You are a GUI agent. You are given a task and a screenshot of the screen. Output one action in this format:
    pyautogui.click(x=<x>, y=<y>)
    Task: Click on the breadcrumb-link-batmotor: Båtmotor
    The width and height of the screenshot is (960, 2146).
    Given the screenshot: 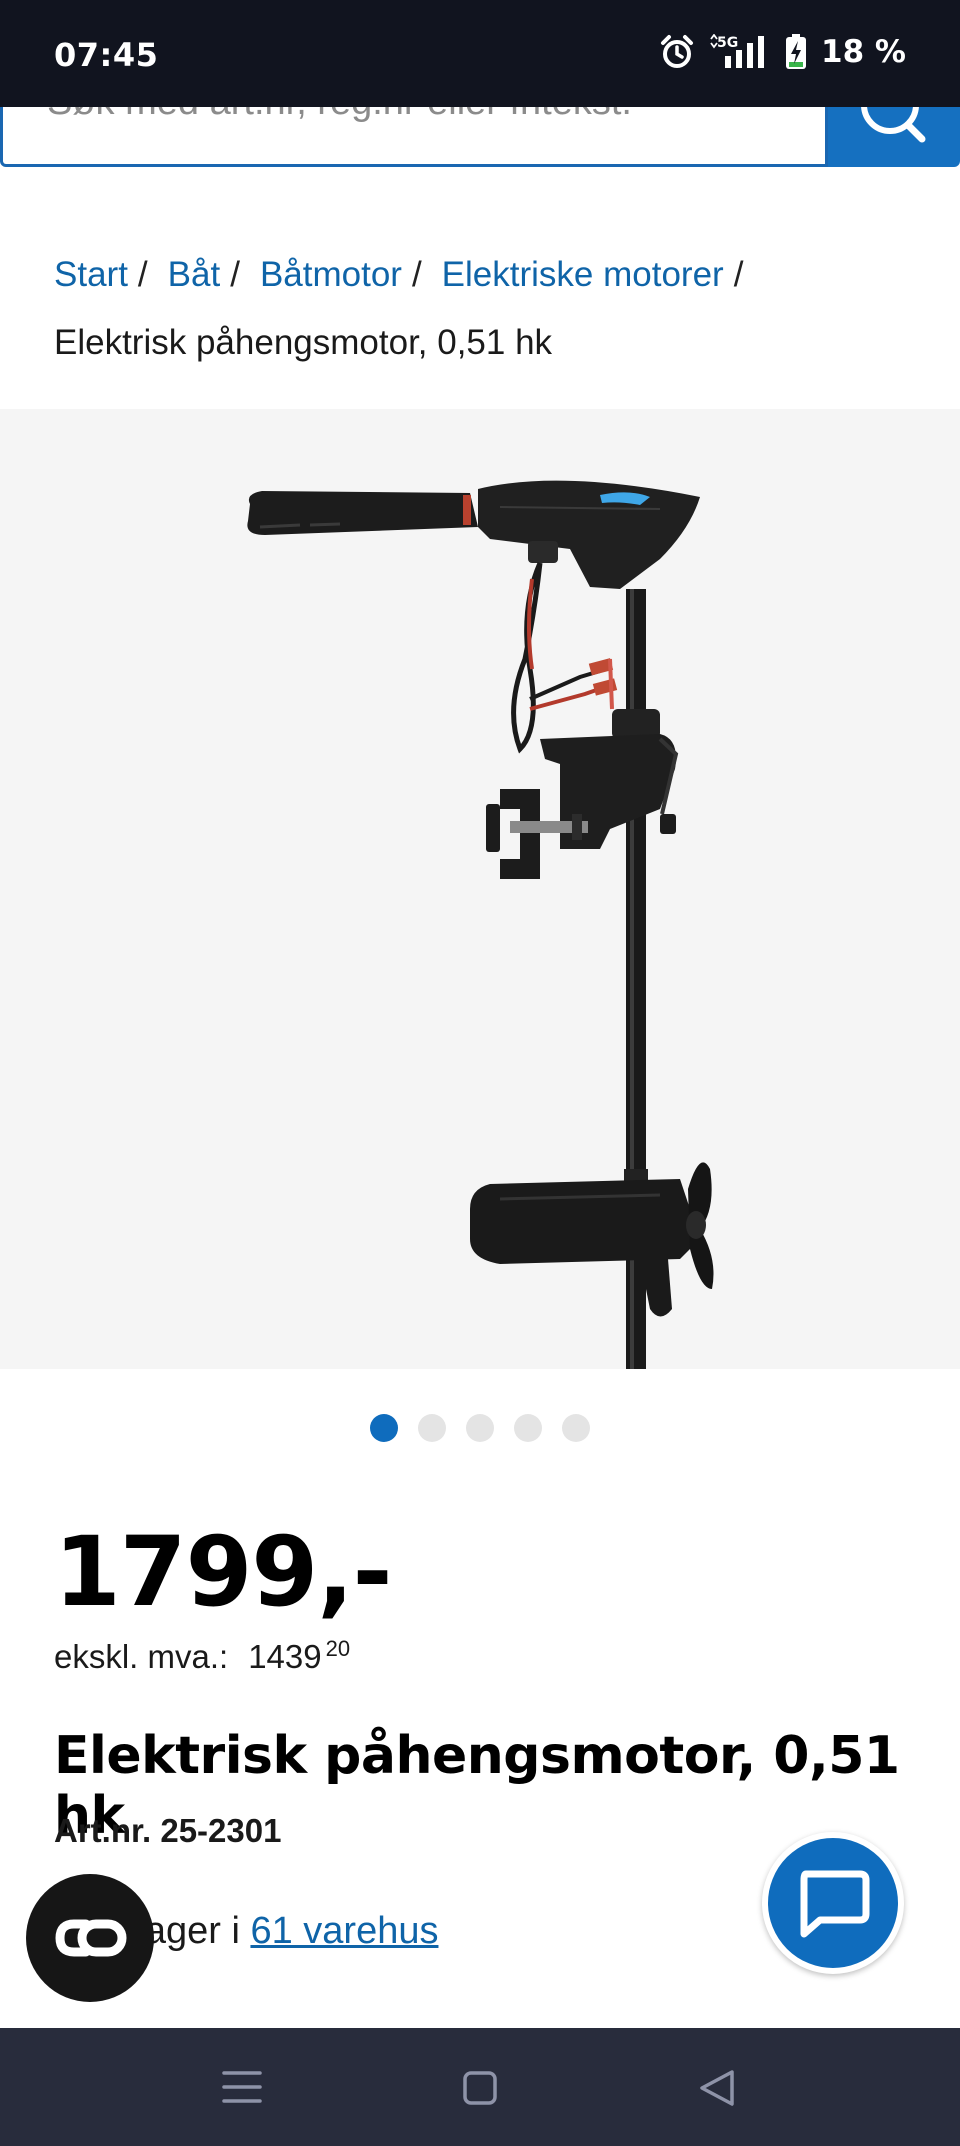 What is the action you would take?
    pyautogui.click(x=331, y=274)
    